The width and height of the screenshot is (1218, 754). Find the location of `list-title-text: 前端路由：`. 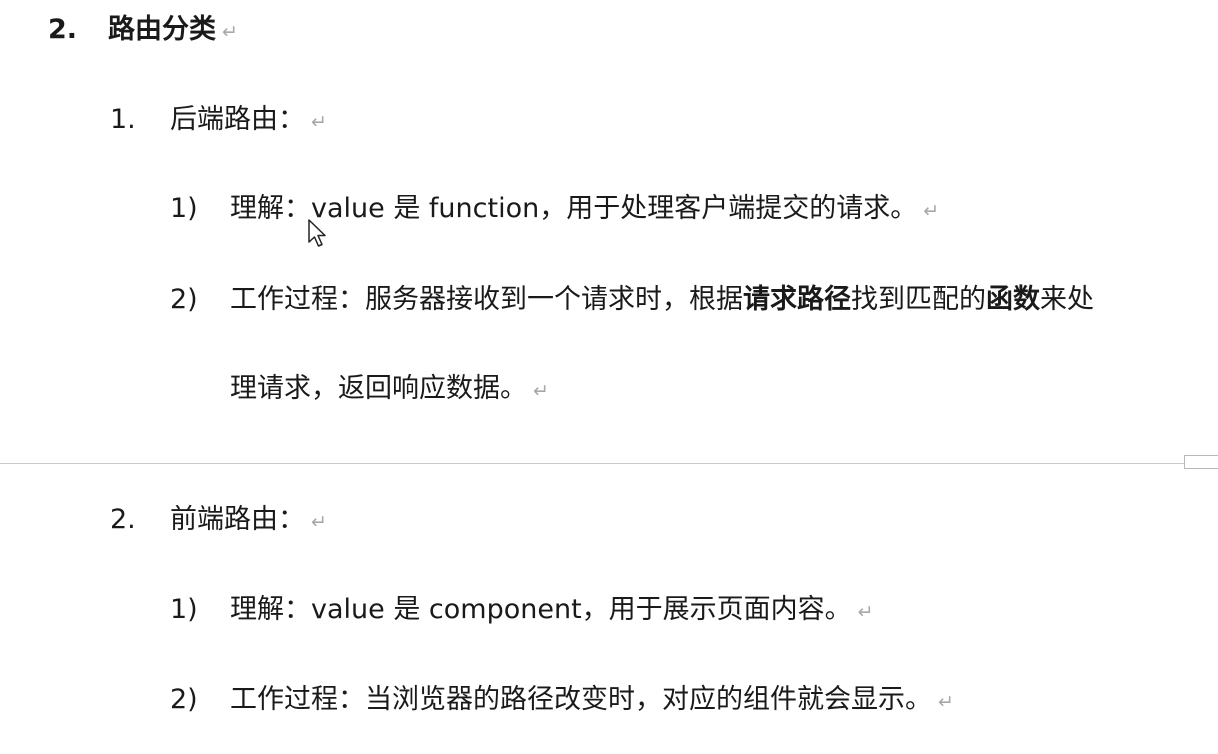

list-title-text: 前端路由： is located at coordinates (237, 519).